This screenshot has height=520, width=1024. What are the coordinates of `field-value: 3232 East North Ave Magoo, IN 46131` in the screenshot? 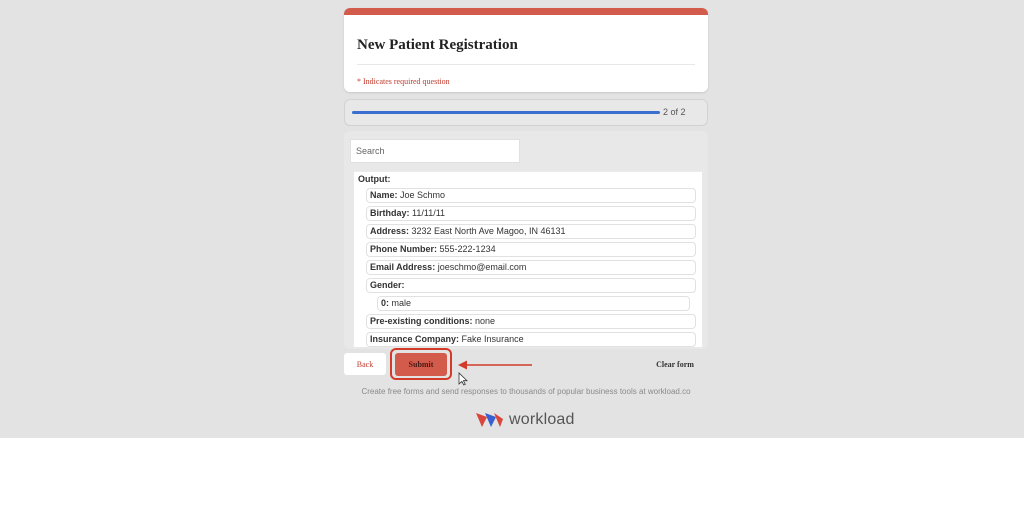 It's located at (488, 231).